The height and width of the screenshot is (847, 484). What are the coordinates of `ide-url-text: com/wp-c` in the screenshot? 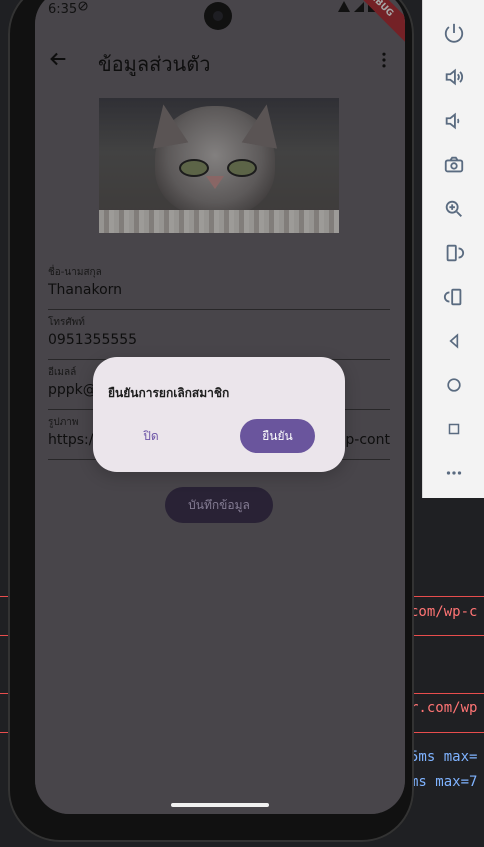 It's located at (444, 612).